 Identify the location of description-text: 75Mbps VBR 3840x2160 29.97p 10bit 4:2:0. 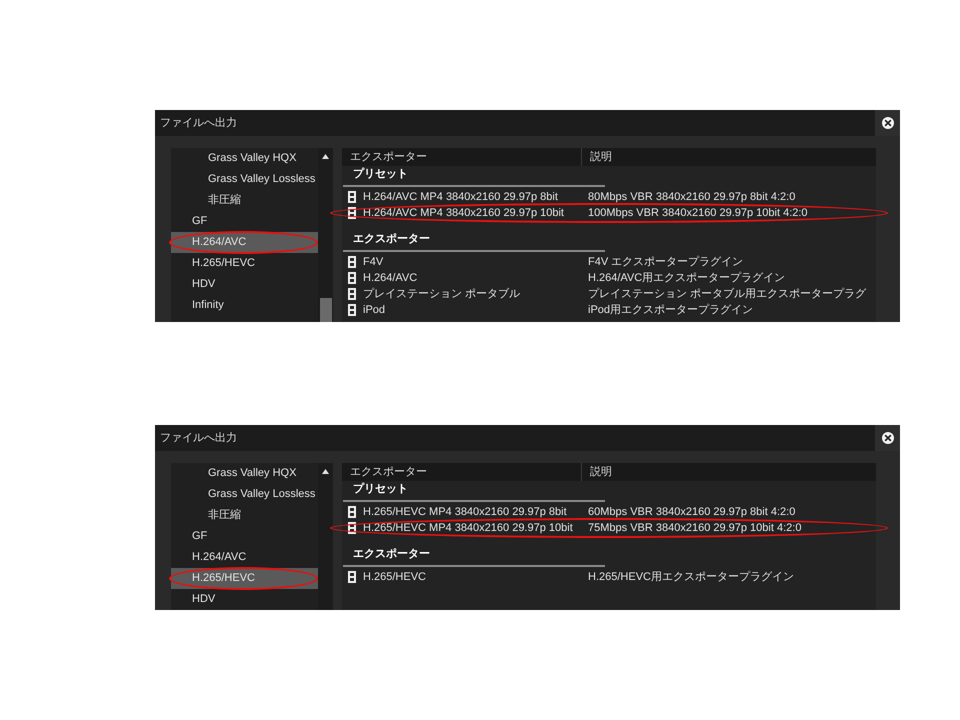
(694, 528).